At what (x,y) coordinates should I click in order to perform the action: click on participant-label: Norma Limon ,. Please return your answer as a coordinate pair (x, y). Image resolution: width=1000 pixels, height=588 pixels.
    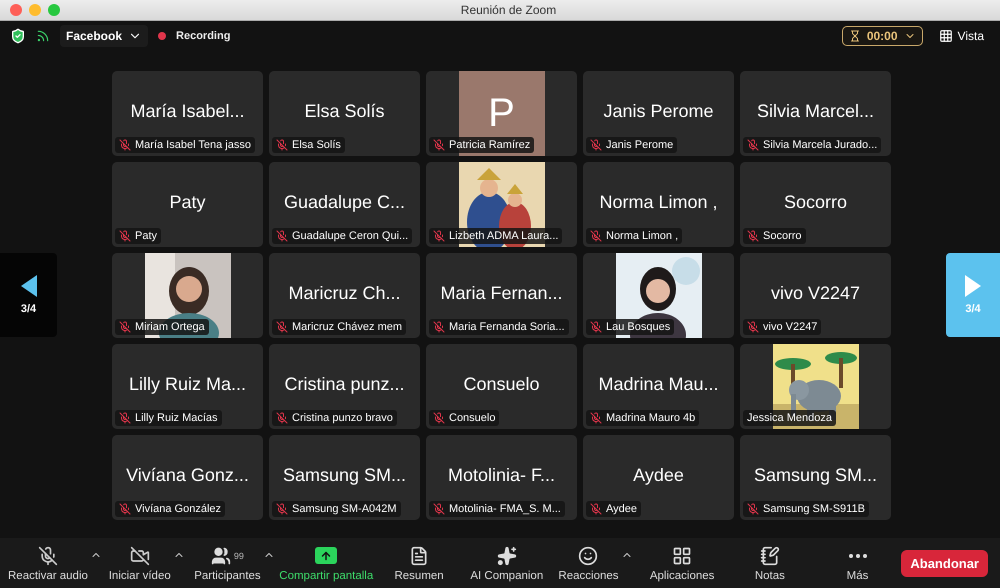
    Looking at the image, I should click on (642, 236).